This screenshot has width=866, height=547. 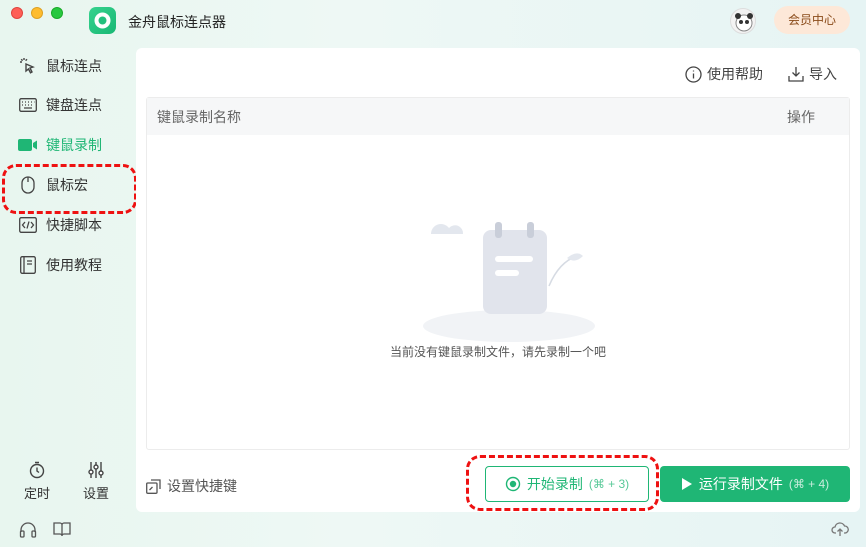 I want to click on sidebar-item-label: 键盘连点, so click(x=74, y=105).